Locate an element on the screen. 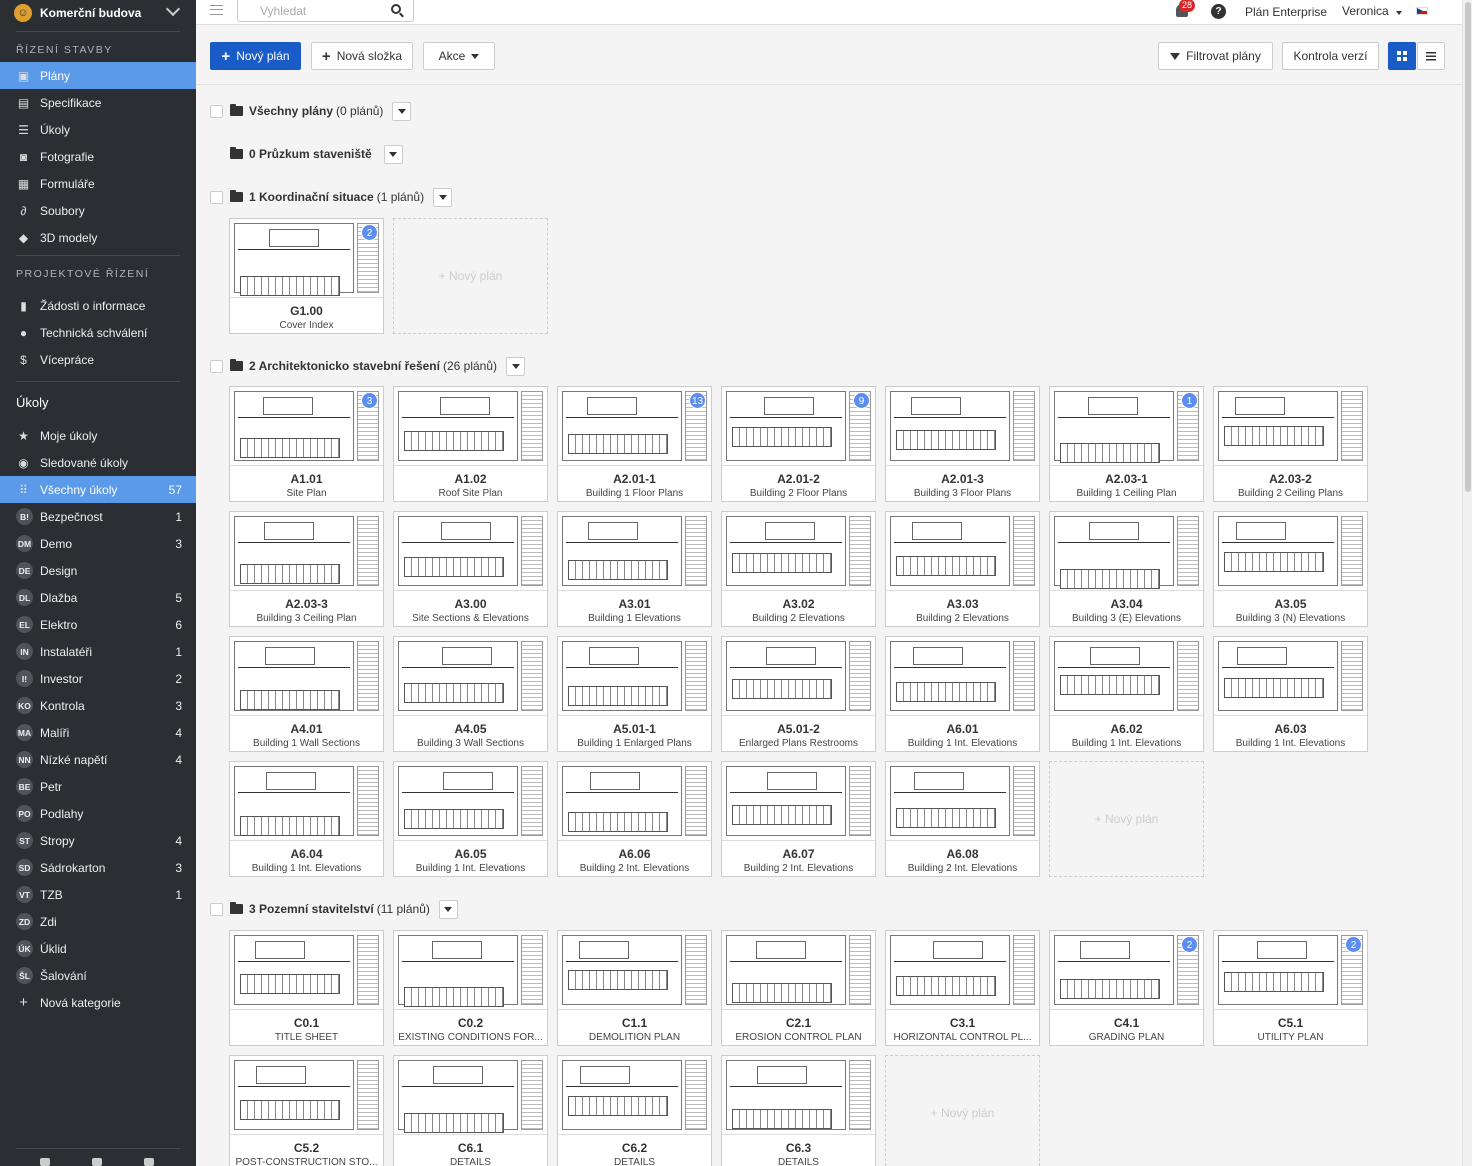 The width and height of the screenshot is (1472, 1166). project-switcher: ☺ Komerční budova is located at coordinates (98, 12).